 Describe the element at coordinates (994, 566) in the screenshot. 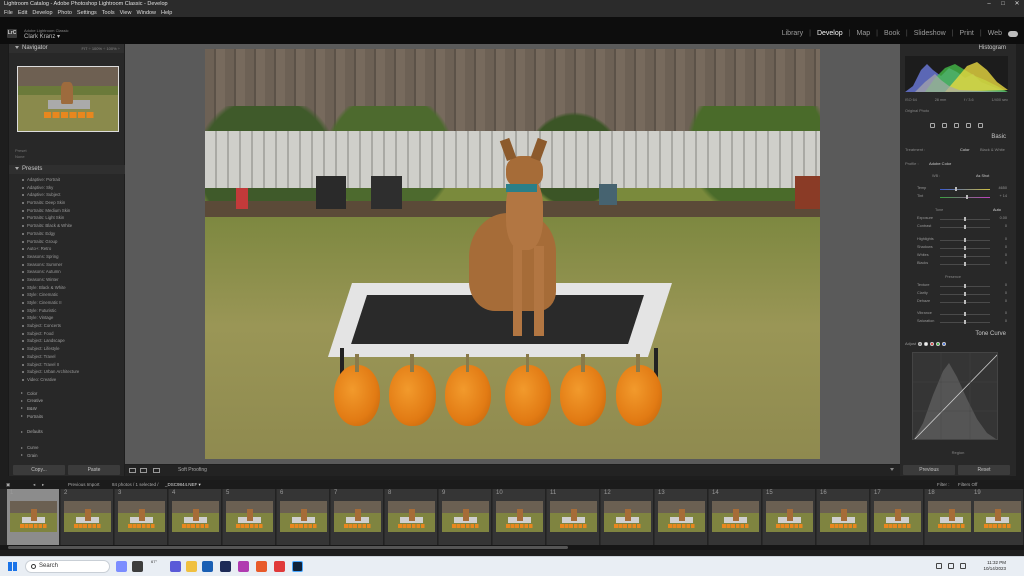

I see `clock: 11:32 PM 10/14/2023` at that location.